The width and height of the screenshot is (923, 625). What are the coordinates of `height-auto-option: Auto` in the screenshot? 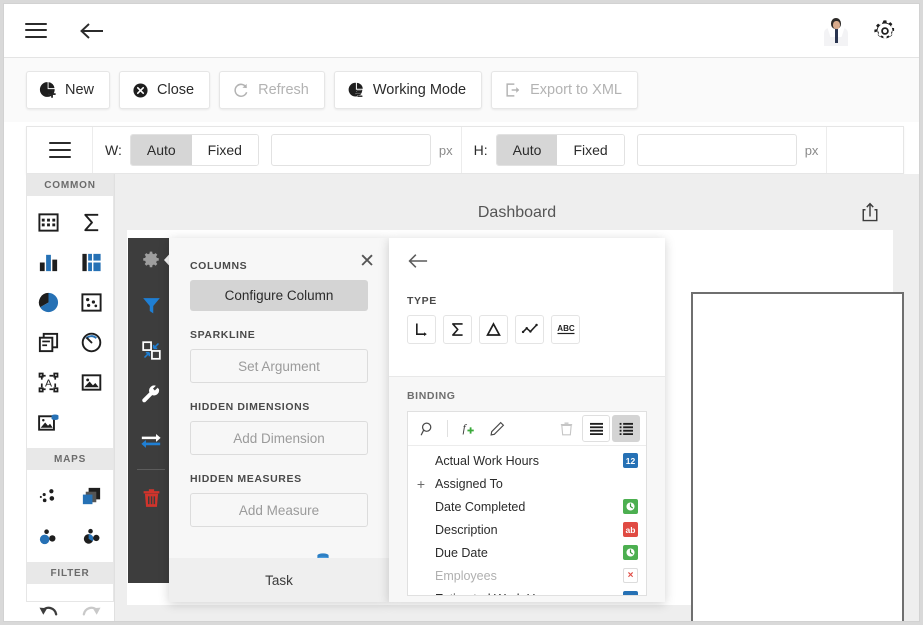 It's located at (527, 150).